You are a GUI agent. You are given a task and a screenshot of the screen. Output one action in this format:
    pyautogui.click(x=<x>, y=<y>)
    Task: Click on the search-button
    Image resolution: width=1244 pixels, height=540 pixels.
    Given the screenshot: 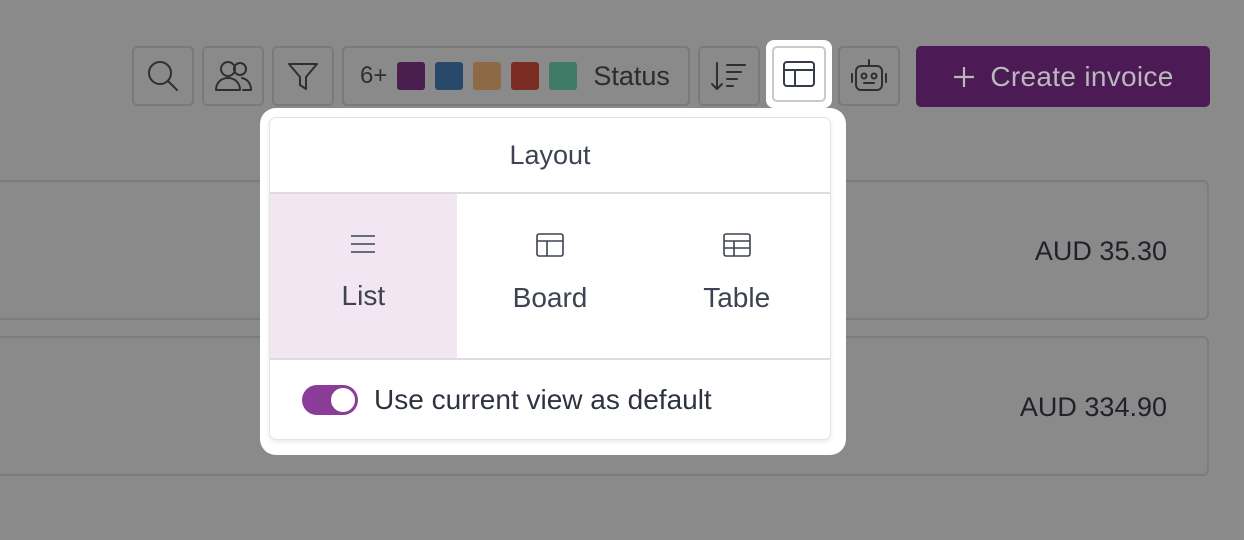 What is the action you would take?
    pyautogui.click(x=163, y=76)
    